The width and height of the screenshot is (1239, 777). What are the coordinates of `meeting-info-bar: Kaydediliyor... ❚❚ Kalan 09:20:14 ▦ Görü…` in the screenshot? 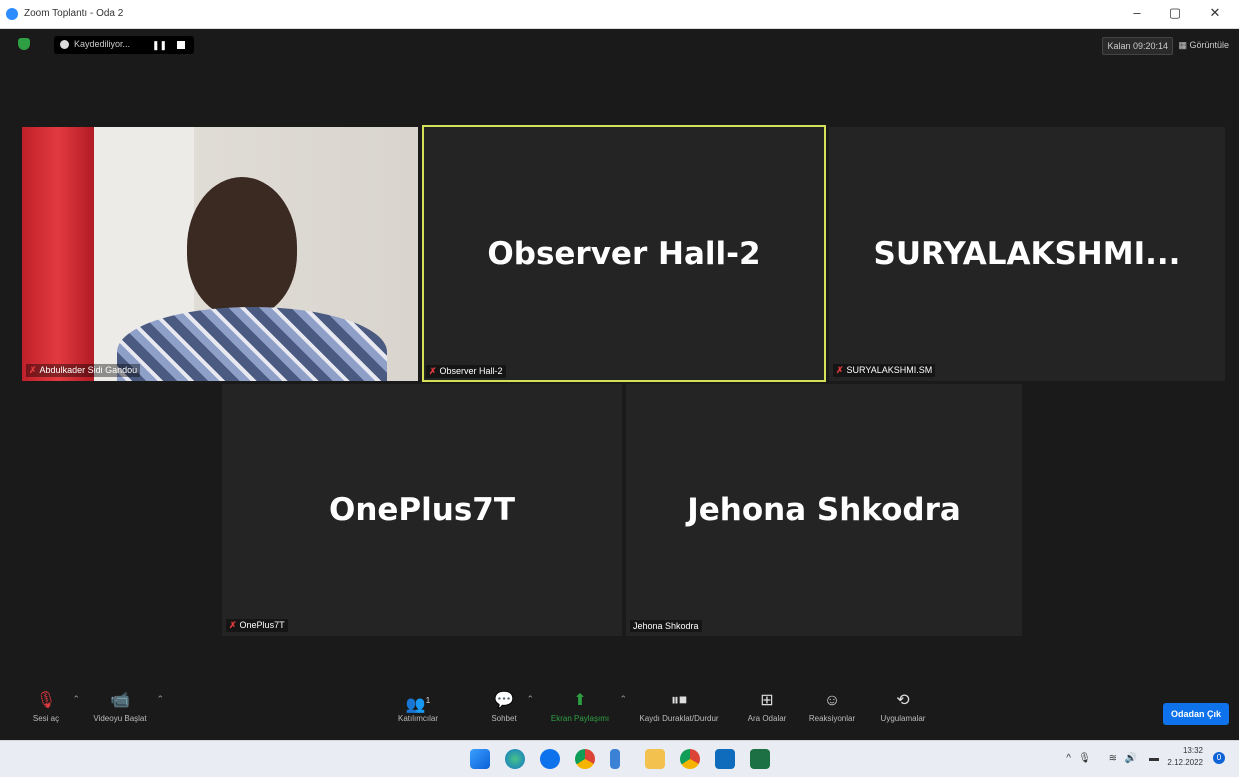 It's located at (619, 45).